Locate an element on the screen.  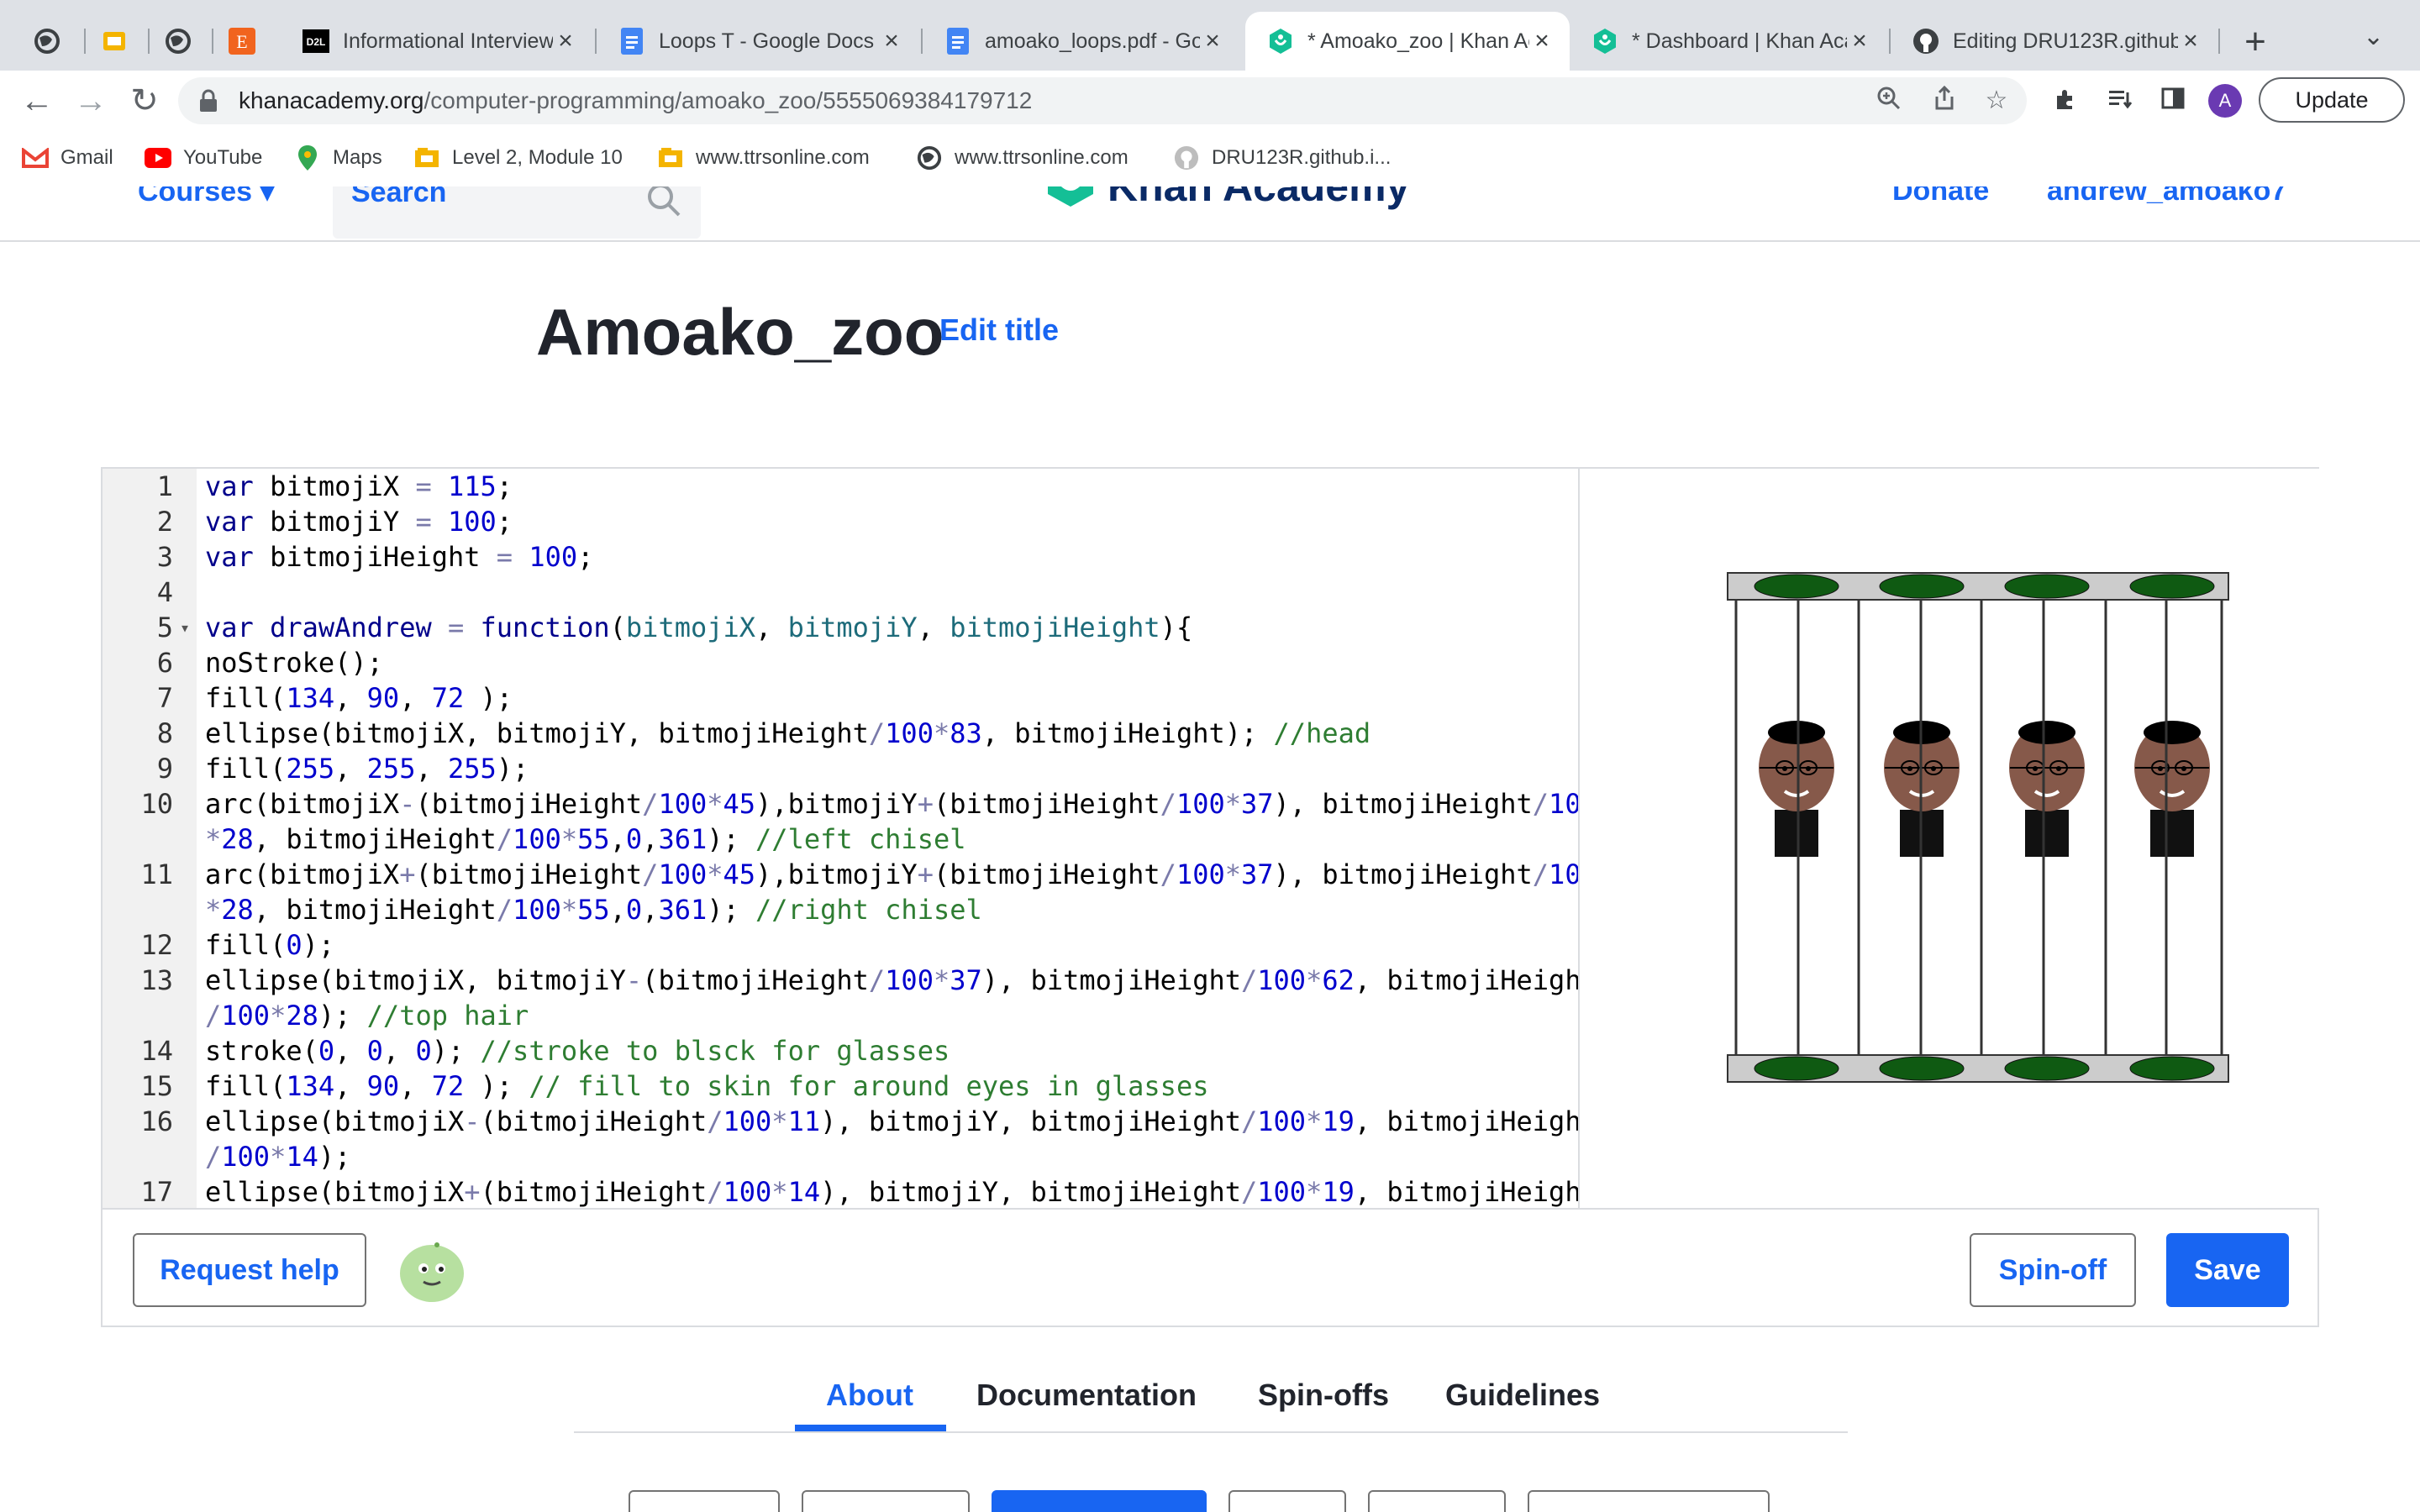
d2l-icon: D2L is located at coordinates (315, 41).